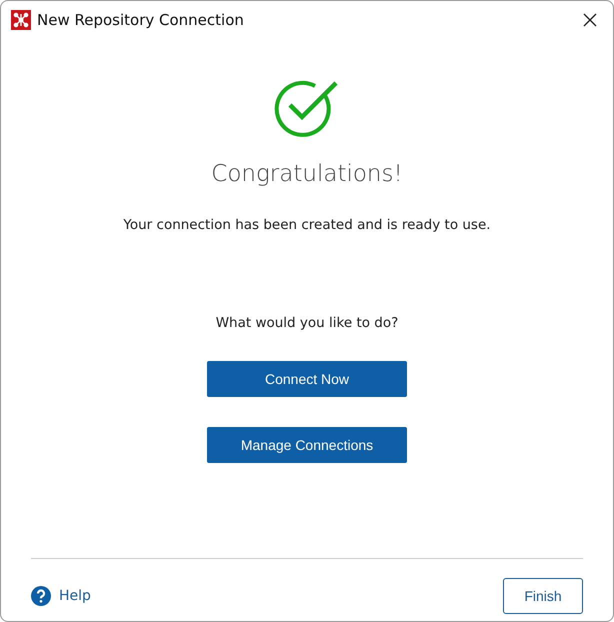 The width and height of the screenshot is (614, 622). Describe the element at coordinates (307, 323) in the screenshot. I see `question-text: What would you like to do?` at that location.